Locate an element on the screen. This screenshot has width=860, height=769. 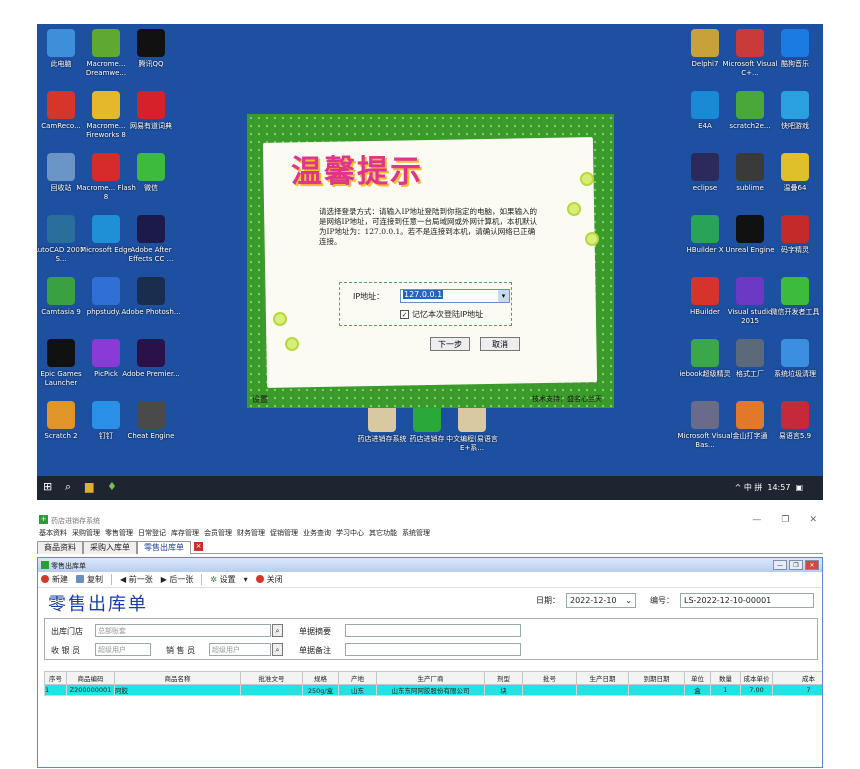
table-header: 规格 is located at coordinates (321, 678).